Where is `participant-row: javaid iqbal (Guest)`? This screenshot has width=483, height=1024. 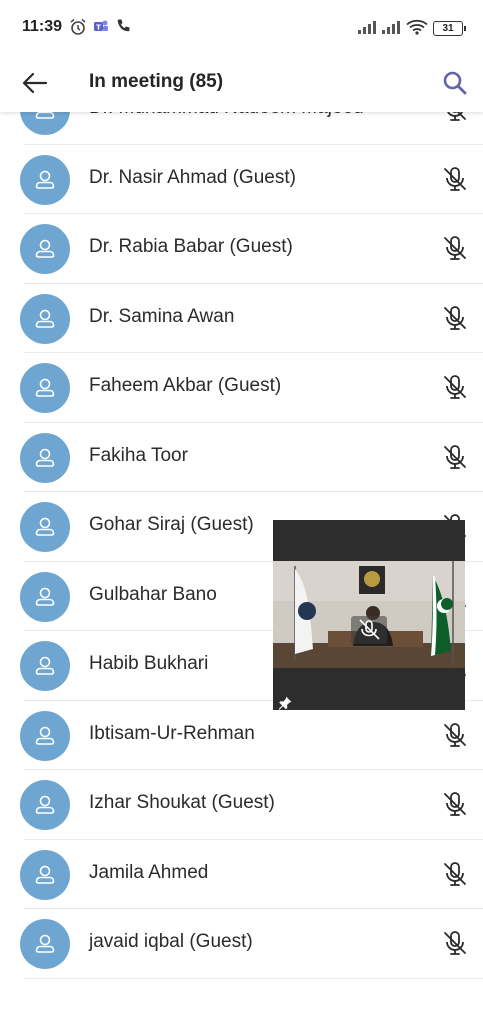 participant-row: javaid iqbal (Guest) is located at coordinates (241, 944).